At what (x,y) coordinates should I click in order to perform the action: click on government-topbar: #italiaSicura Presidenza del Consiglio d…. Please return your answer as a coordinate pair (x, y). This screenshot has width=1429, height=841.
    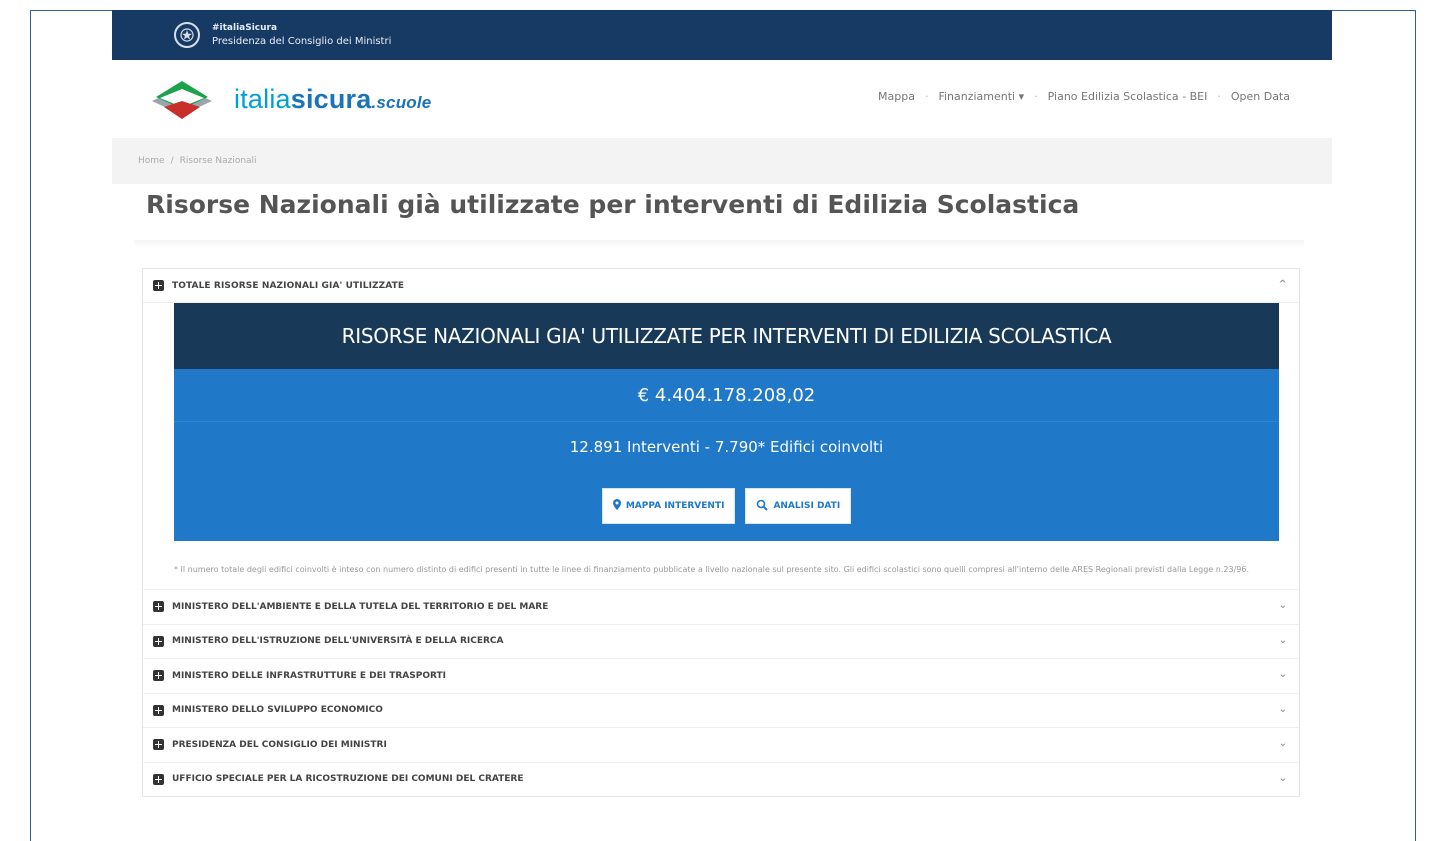
    Looking at the image, I should click on (722, 35).